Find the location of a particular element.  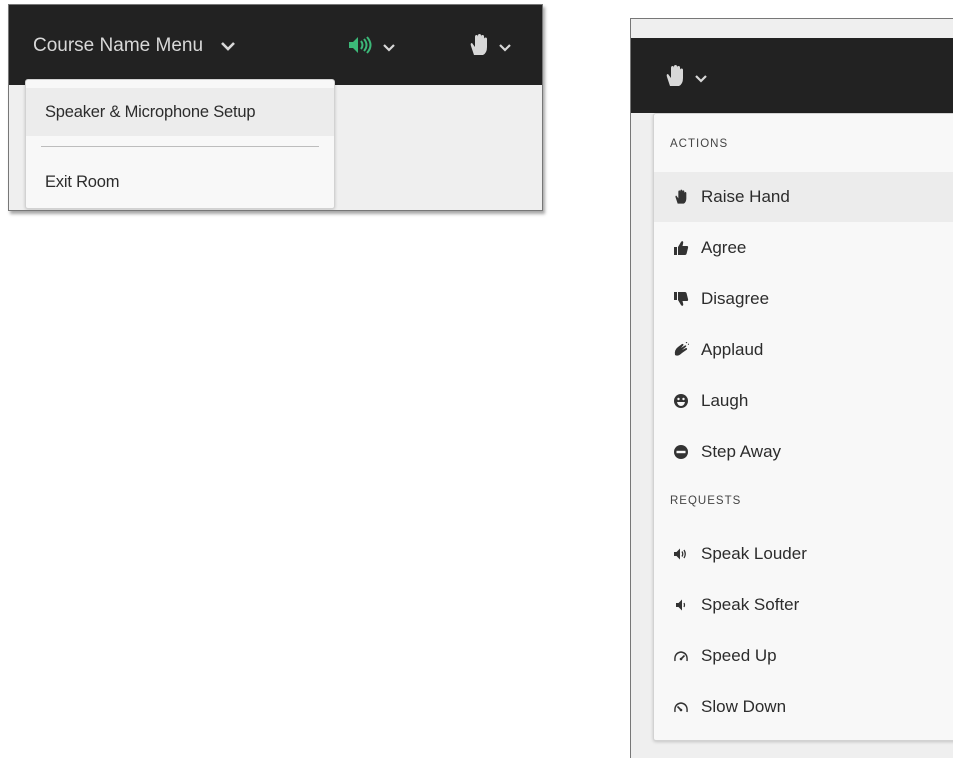

step-away-label: Step Away is located at coordinates (741, 451).